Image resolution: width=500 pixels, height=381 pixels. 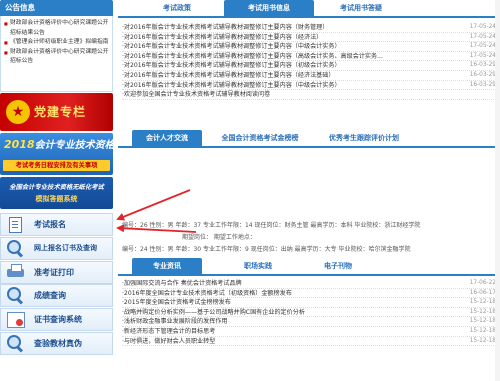 I want to click on notice-header: 公告信息, so click(x=56, y=8).